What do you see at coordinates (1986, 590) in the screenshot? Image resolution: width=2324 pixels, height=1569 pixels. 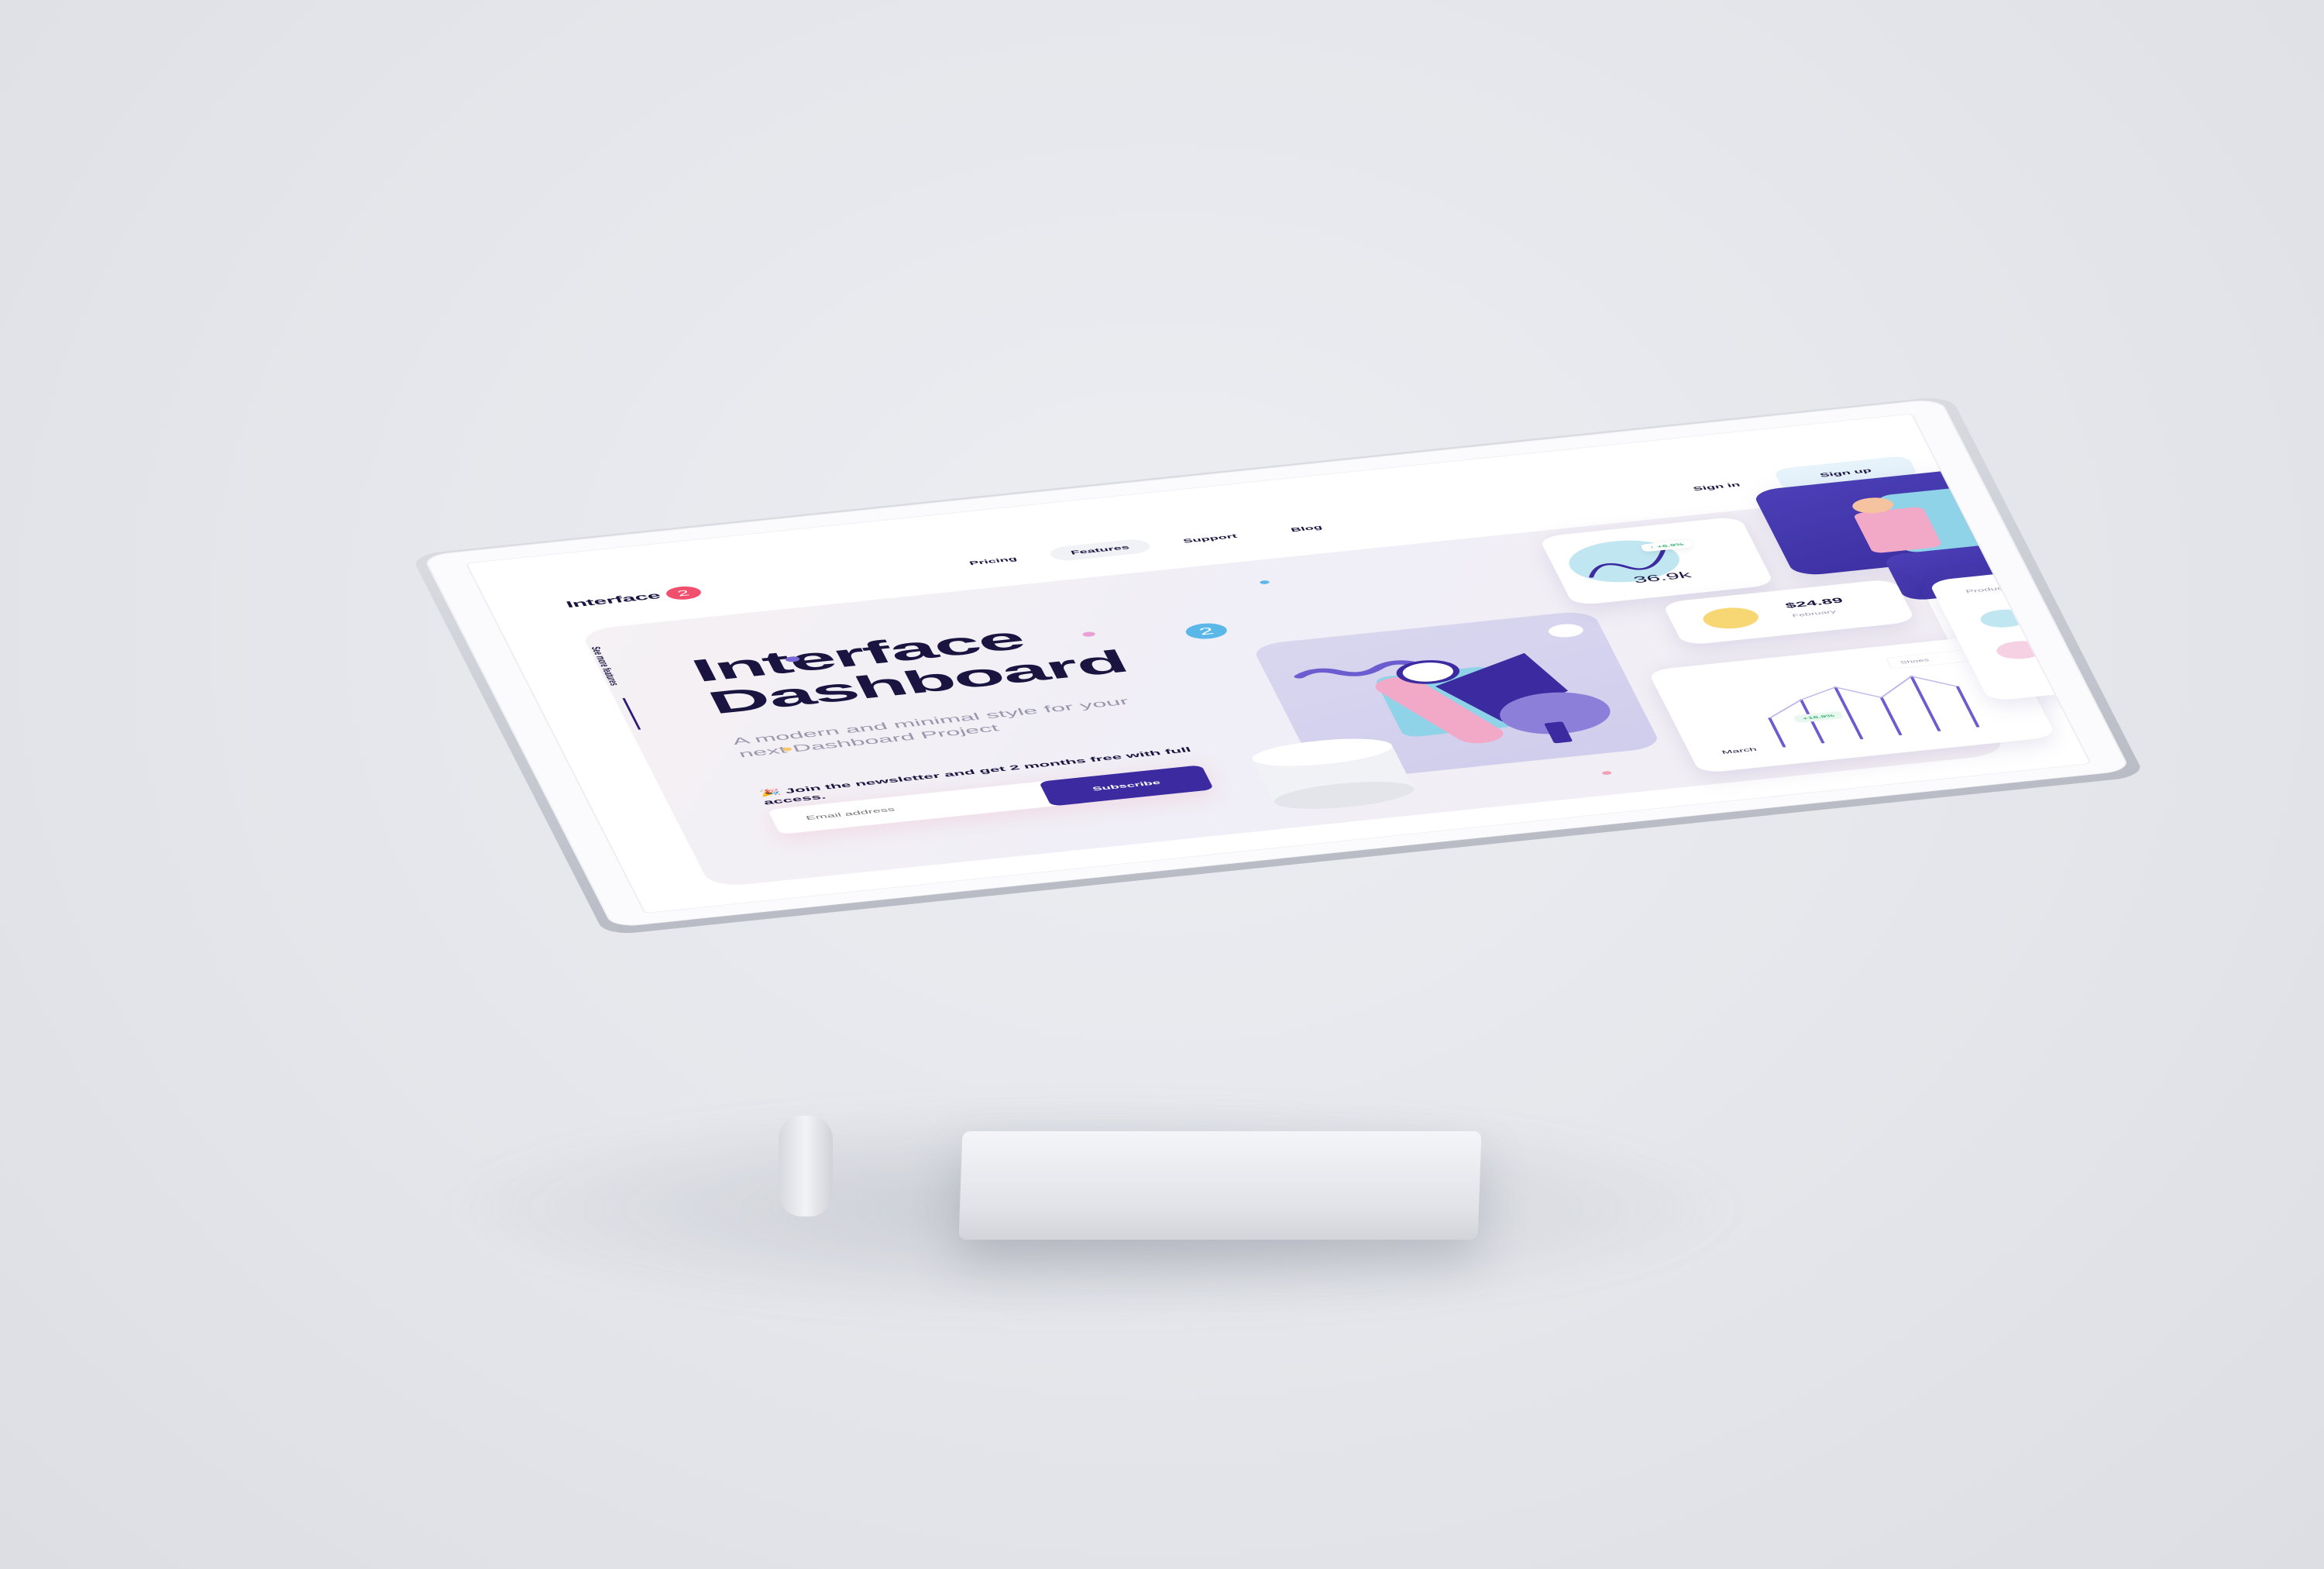 I see `product-header: Product` at bounding box center [1986, 590].